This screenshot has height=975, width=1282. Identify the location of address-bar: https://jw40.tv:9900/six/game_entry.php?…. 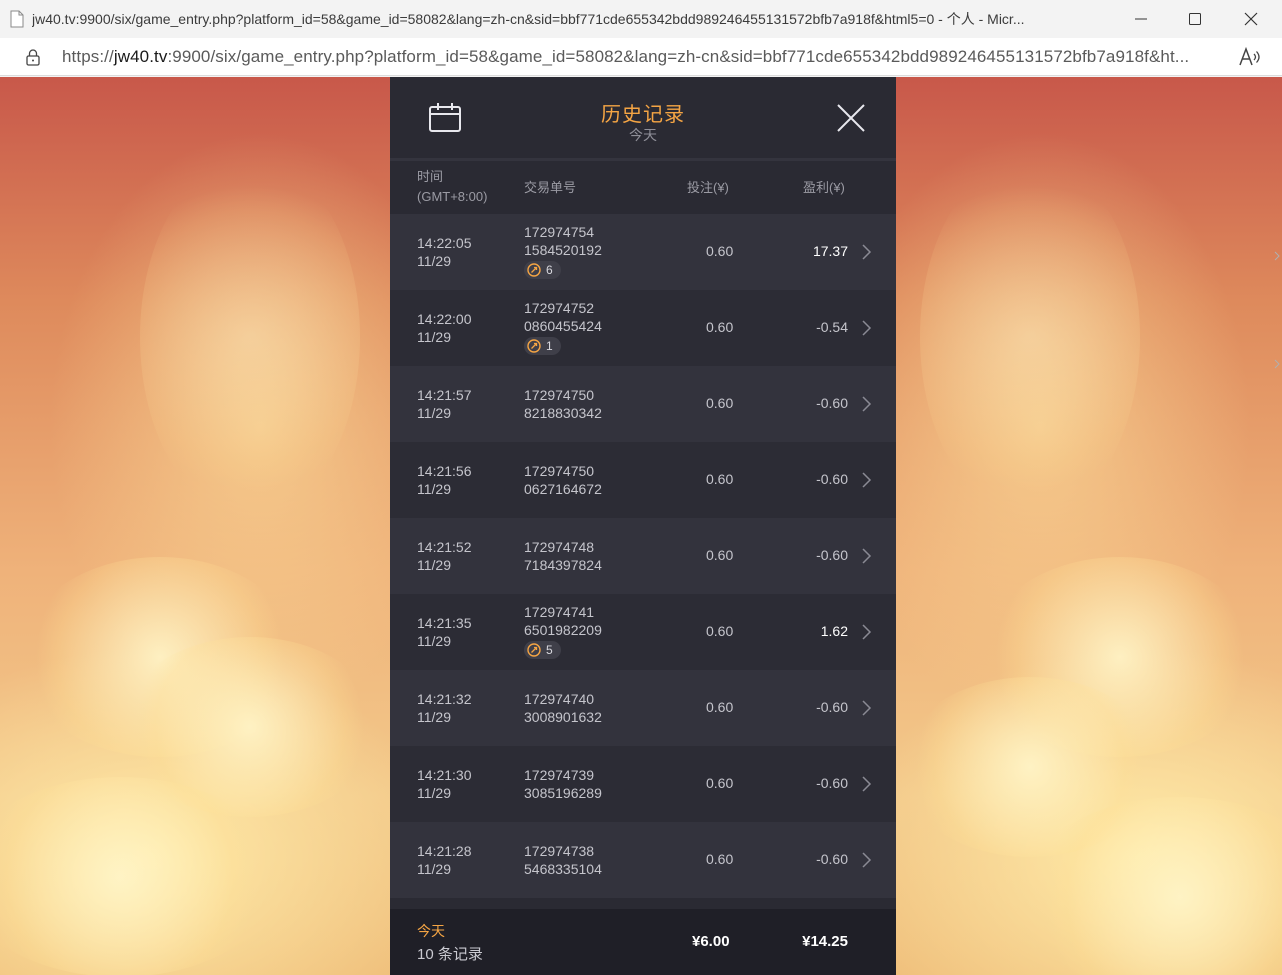
(641, 57).